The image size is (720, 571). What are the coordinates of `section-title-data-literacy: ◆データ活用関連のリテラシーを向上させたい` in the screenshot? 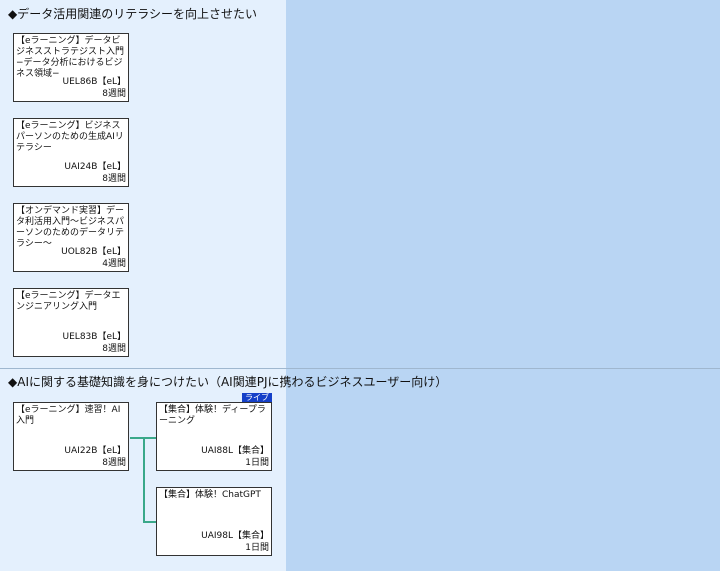 It's located at (132, 14).